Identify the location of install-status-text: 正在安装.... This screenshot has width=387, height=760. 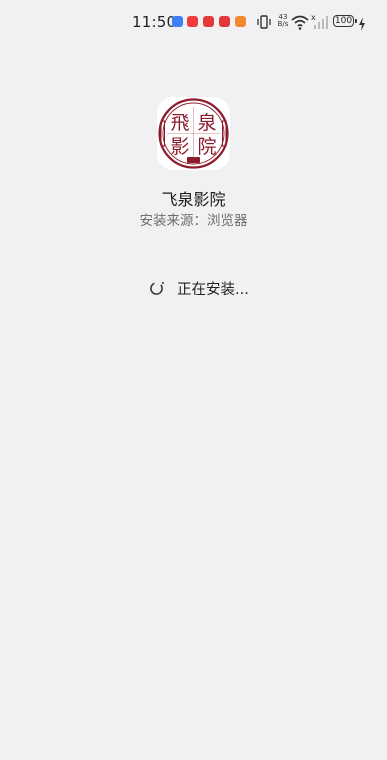
(213, 290).